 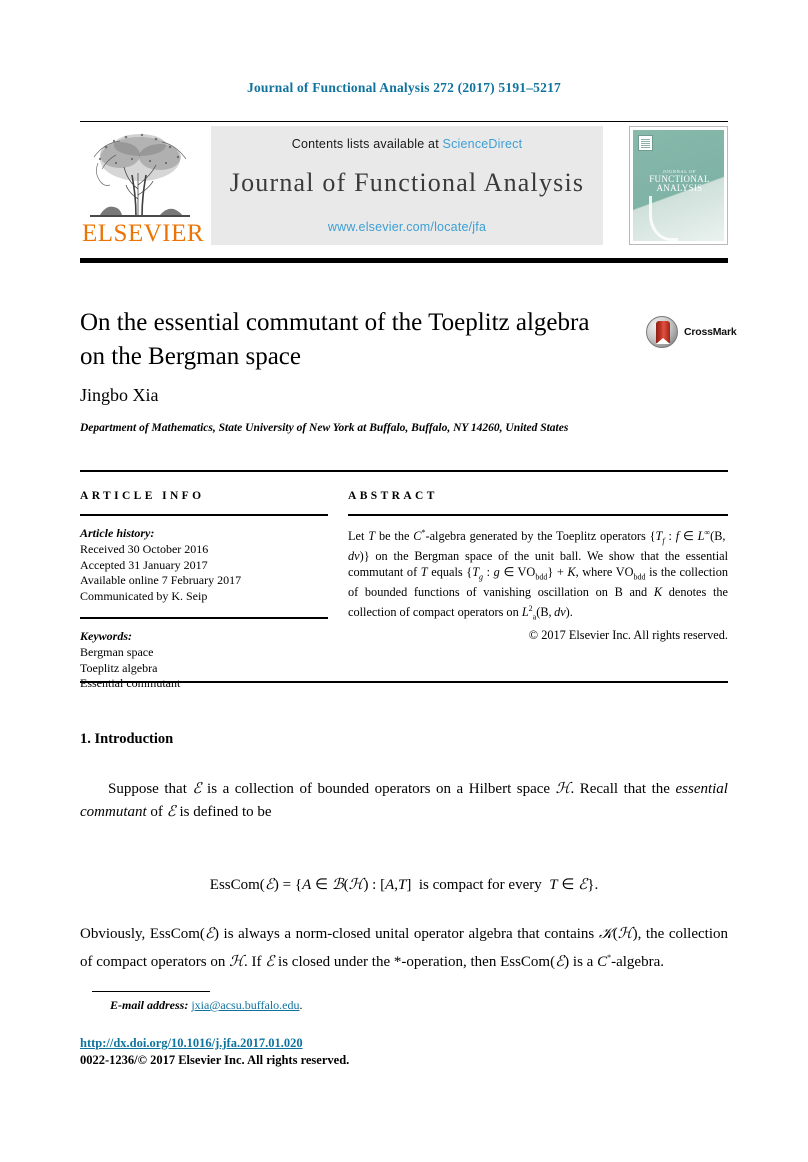 I want to click on elsevier-wordmark: ELSEVIER, so click(x=143, y=233).